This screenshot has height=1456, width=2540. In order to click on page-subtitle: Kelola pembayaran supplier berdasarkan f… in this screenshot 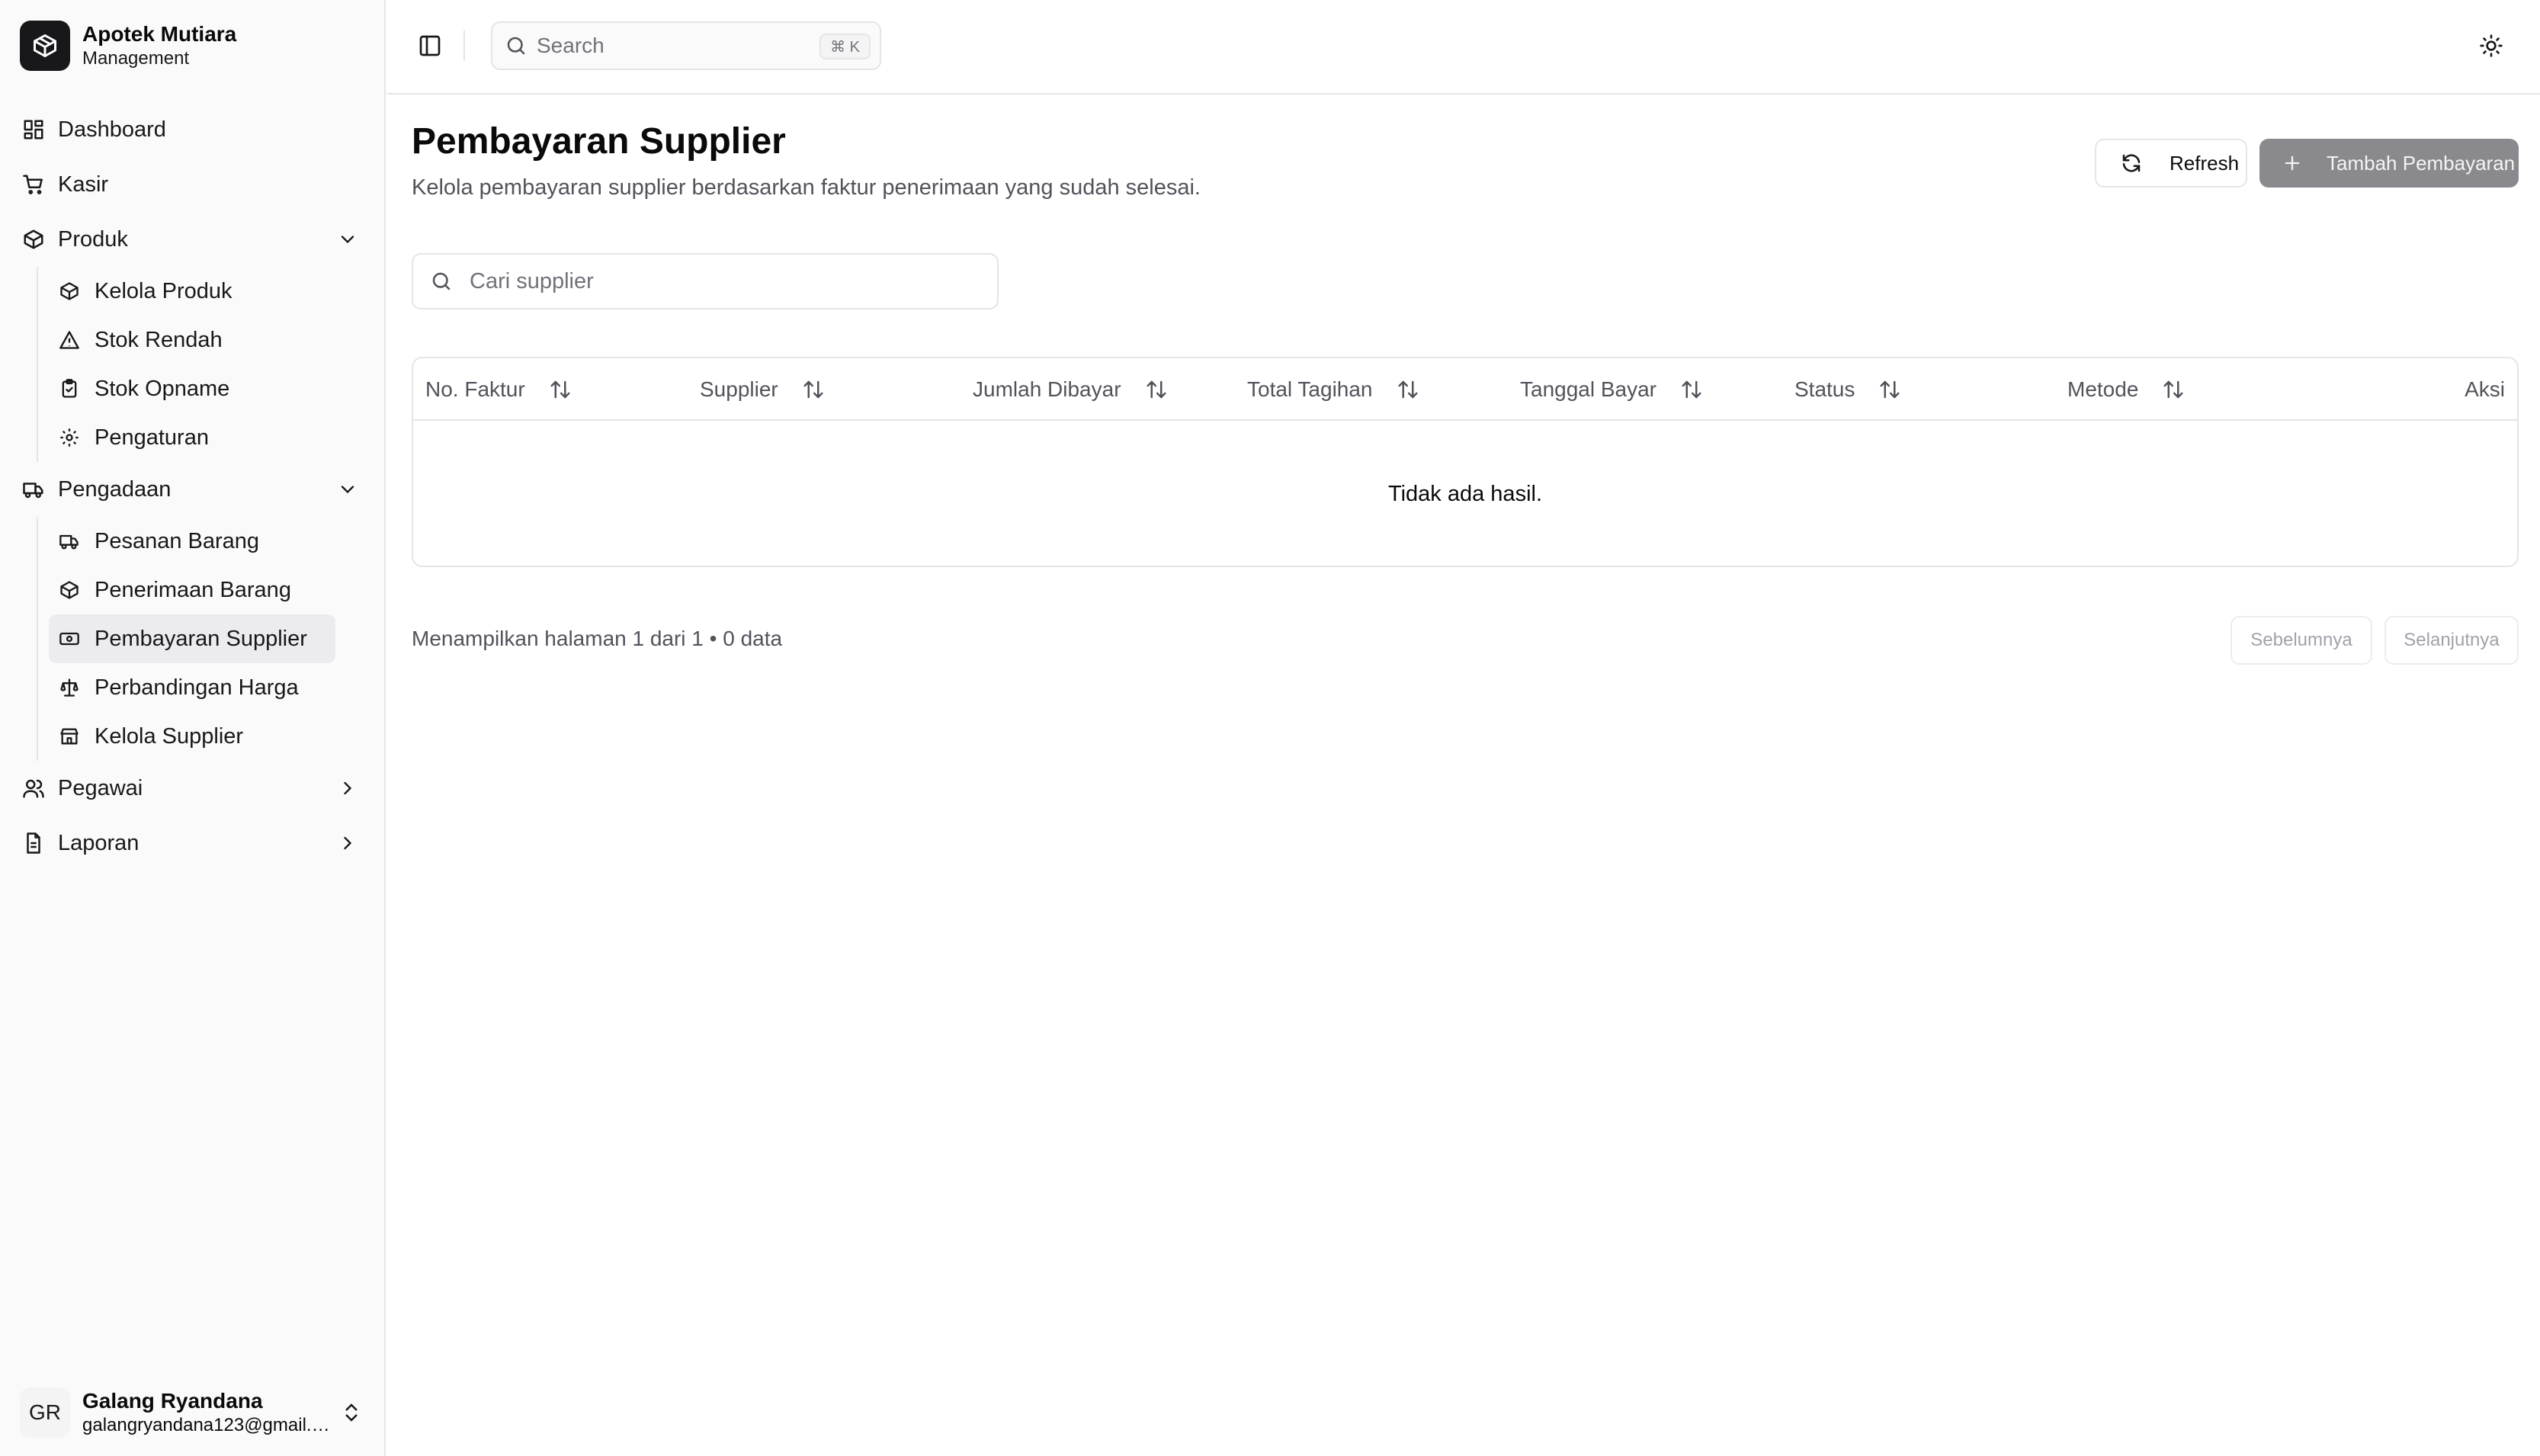, I will do `click(806, 187)`.